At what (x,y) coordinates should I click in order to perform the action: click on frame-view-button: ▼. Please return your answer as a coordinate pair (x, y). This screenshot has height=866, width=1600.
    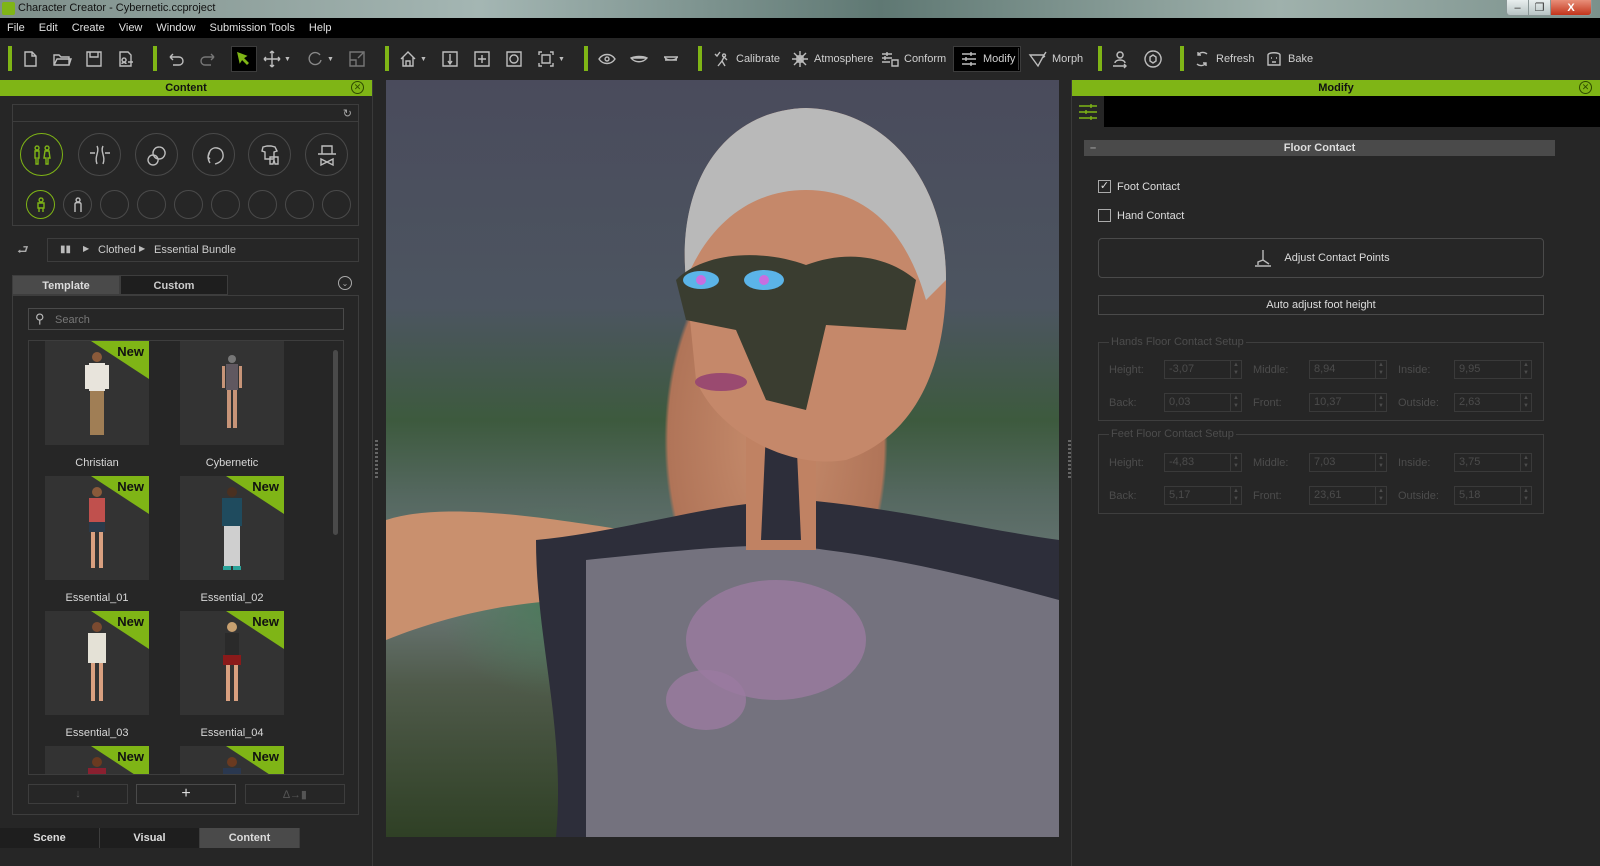
    Looking at the image, I should click on (550, 59).